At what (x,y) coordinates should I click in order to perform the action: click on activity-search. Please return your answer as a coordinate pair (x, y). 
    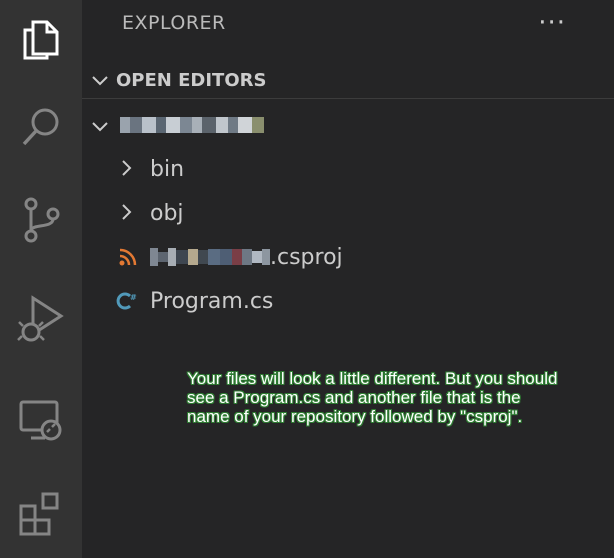
    Looking at the image, I should click on (41, 128).